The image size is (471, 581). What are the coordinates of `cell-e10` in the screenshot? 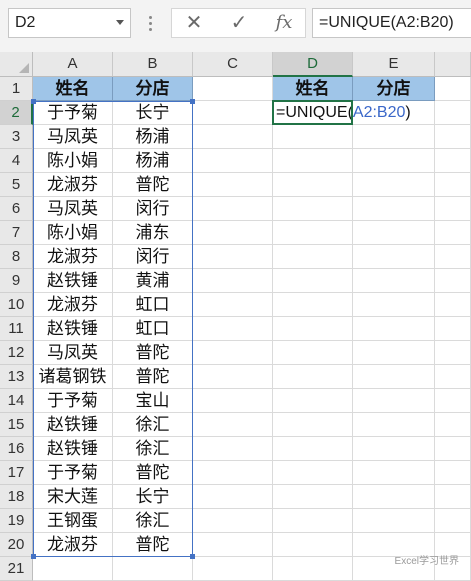 It's located at (394, 305).